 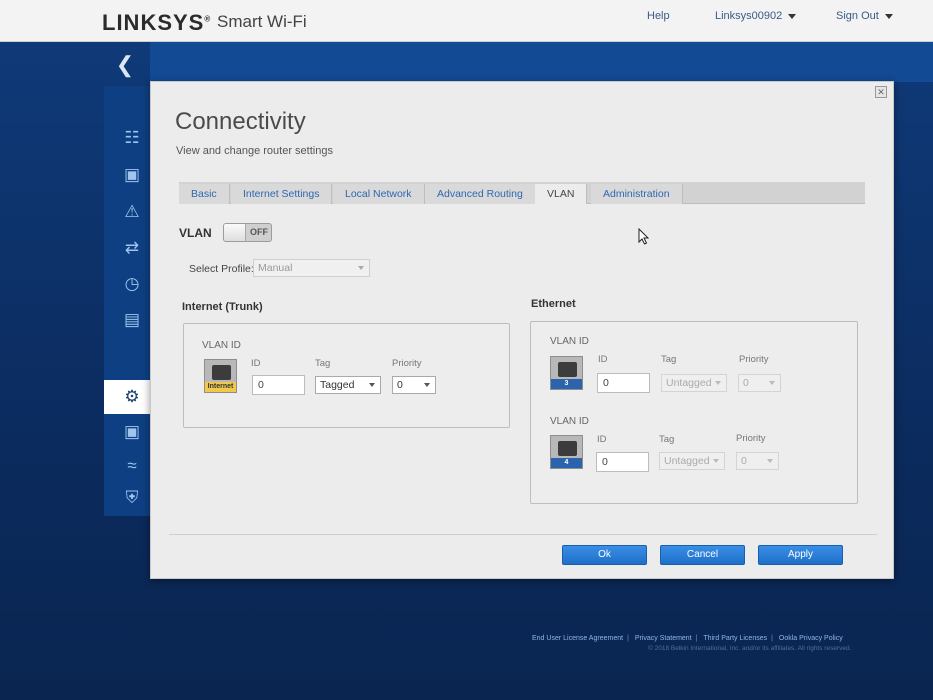 What do you see at coordinates (637, 194) in the screenshot?
I see `tab-administration: Administration` at bounding box center [637, 194].